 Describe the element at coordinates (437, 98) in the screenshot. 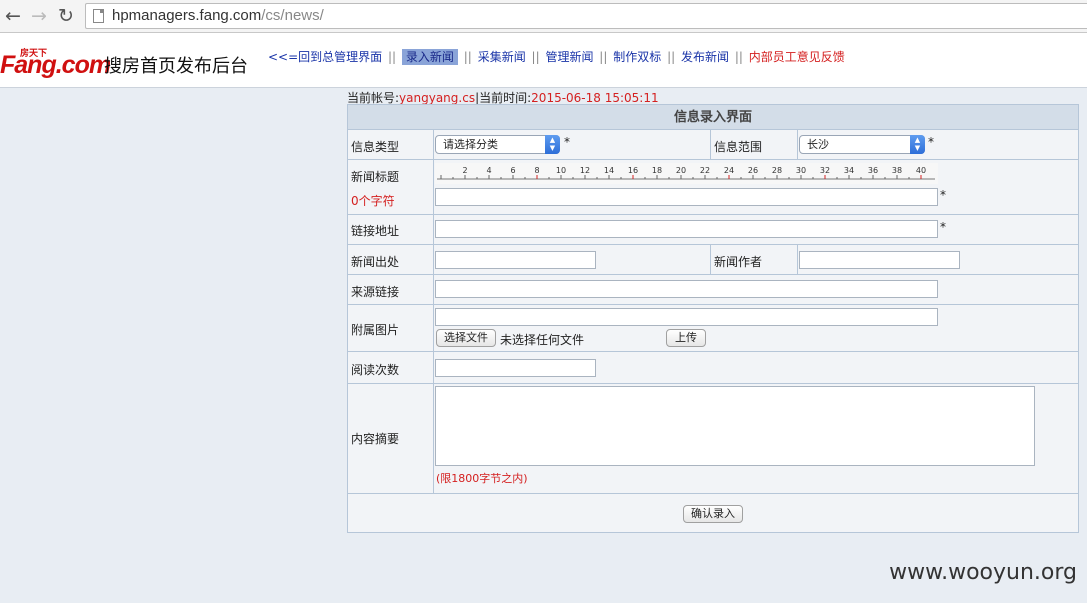

I see `account-user: yangyang.cs` at that location.